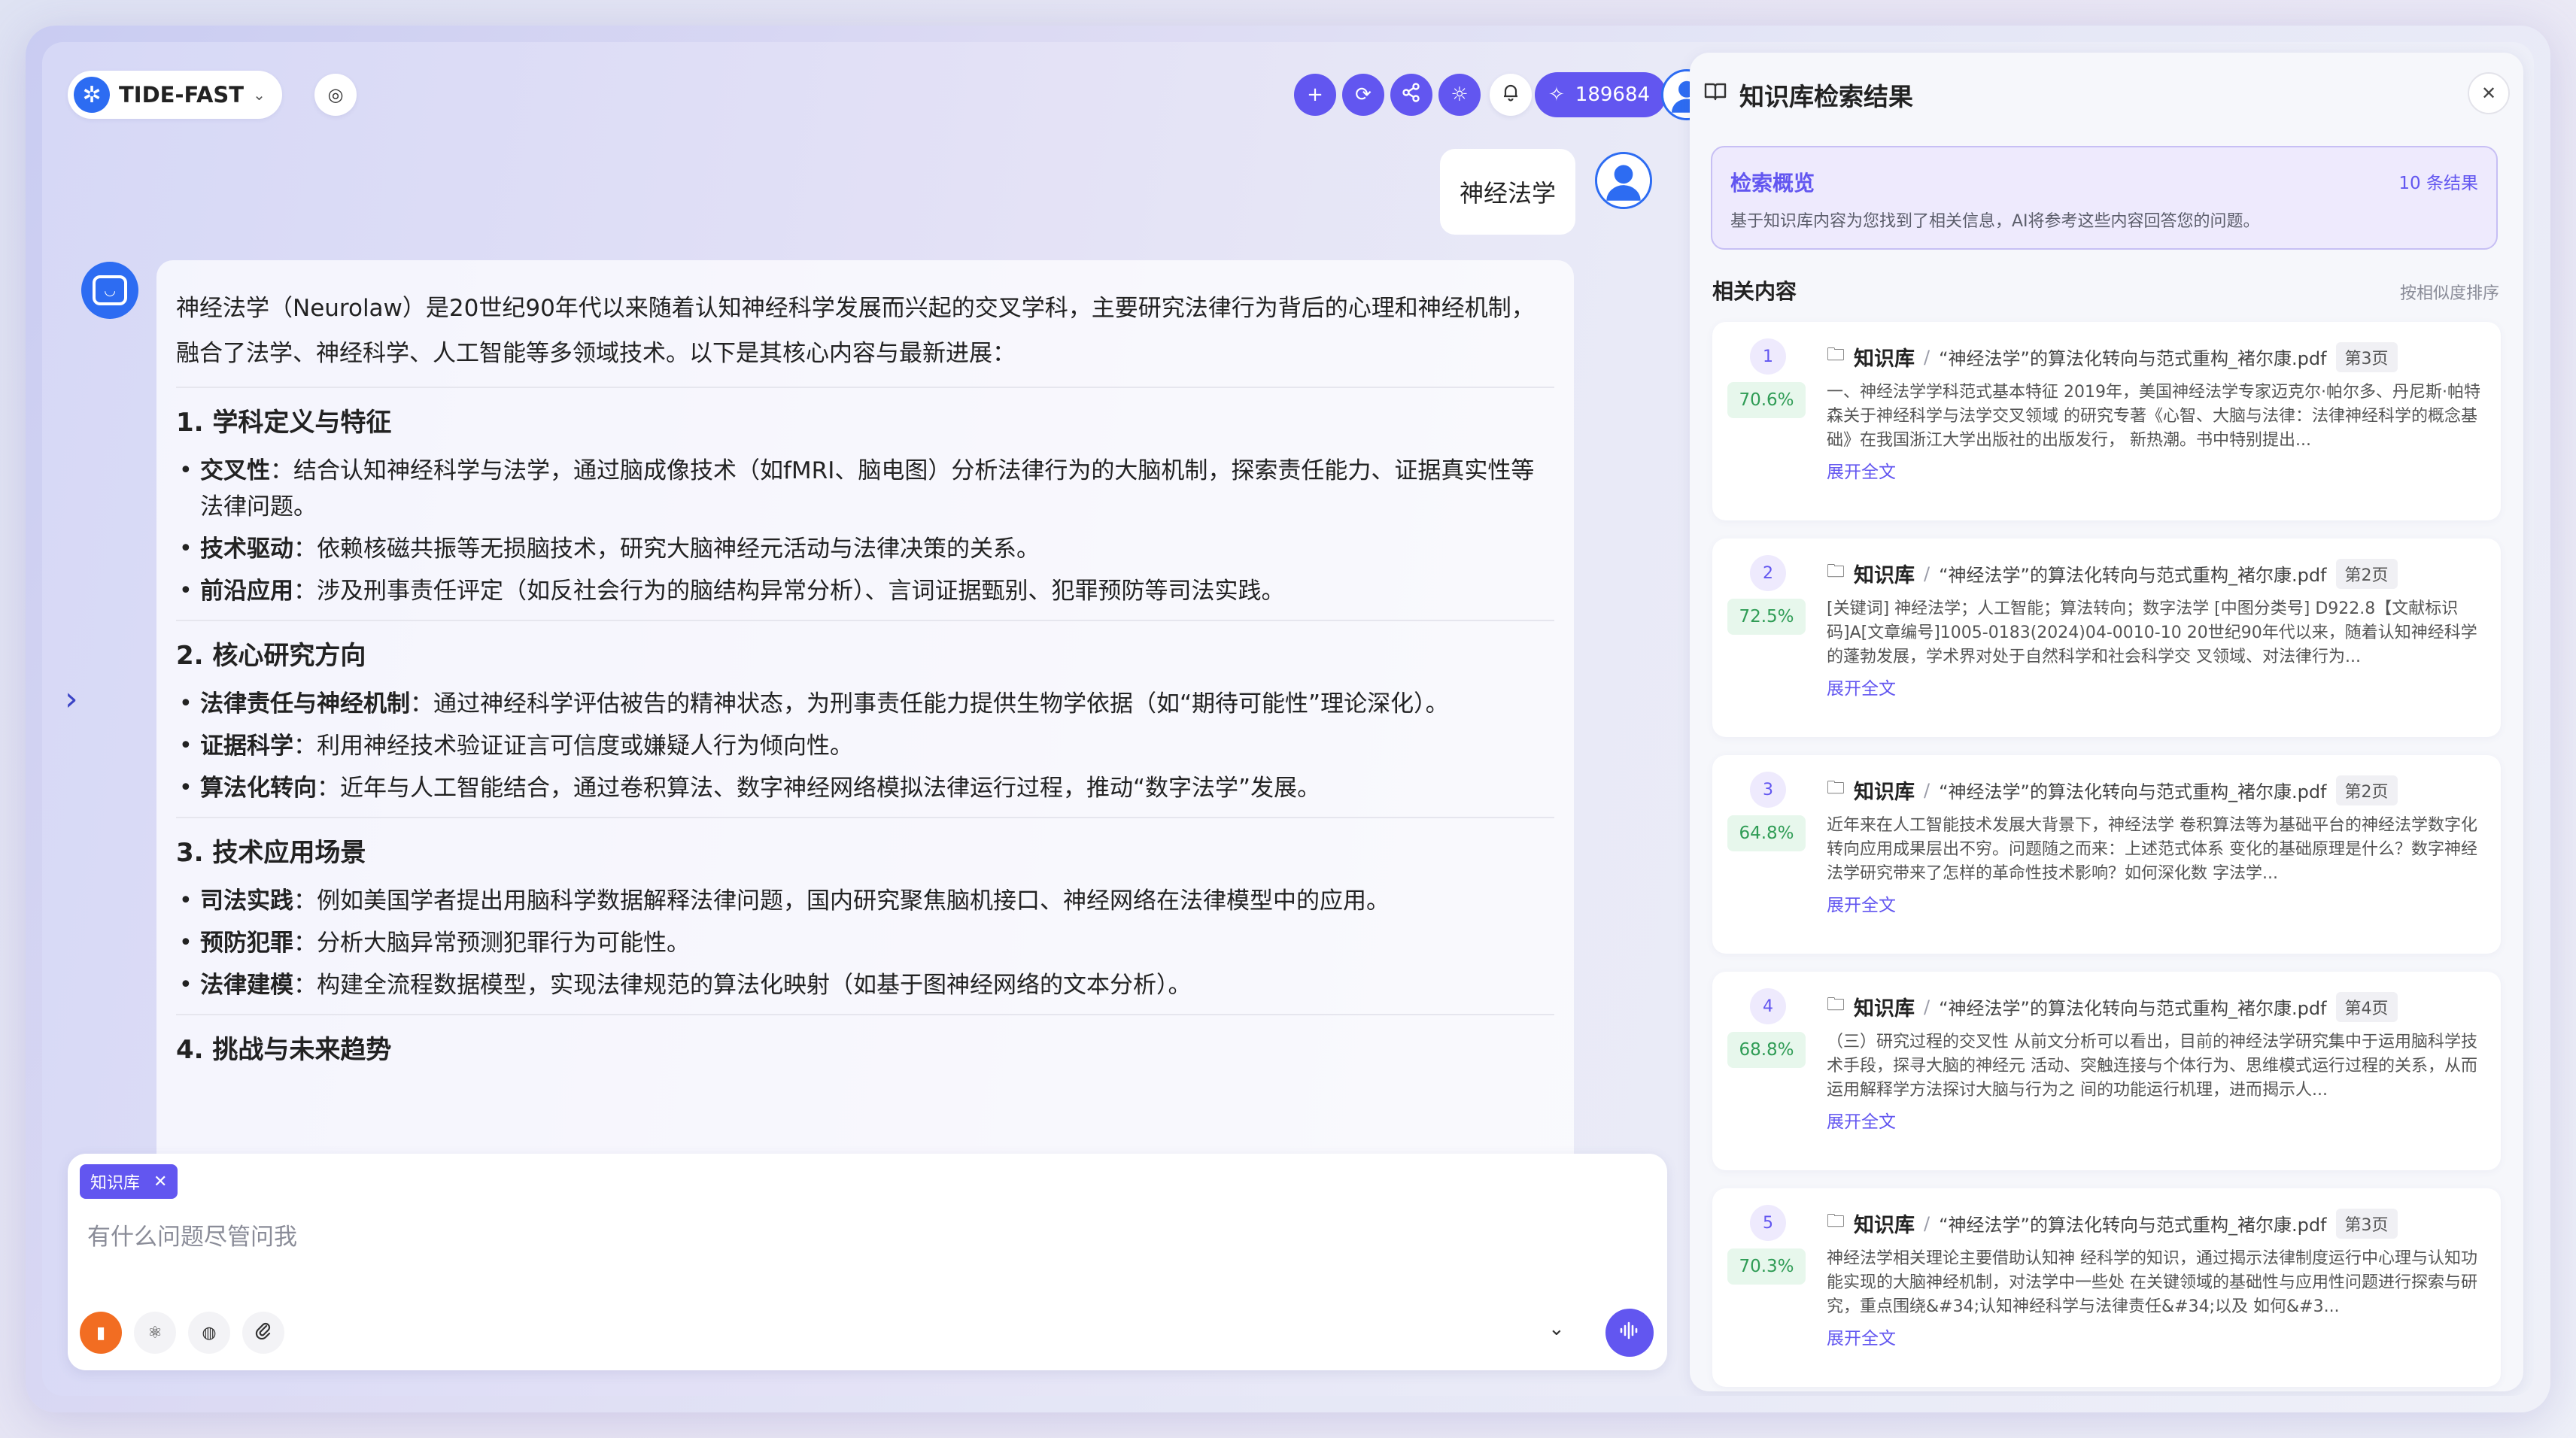 The width and height of the screenshot is (2576, 1438). What do you see at coordinates (101, 1333) in the screenshot?
I see `knowledge-base-button: ▮` at bounding box center [101, 1333].